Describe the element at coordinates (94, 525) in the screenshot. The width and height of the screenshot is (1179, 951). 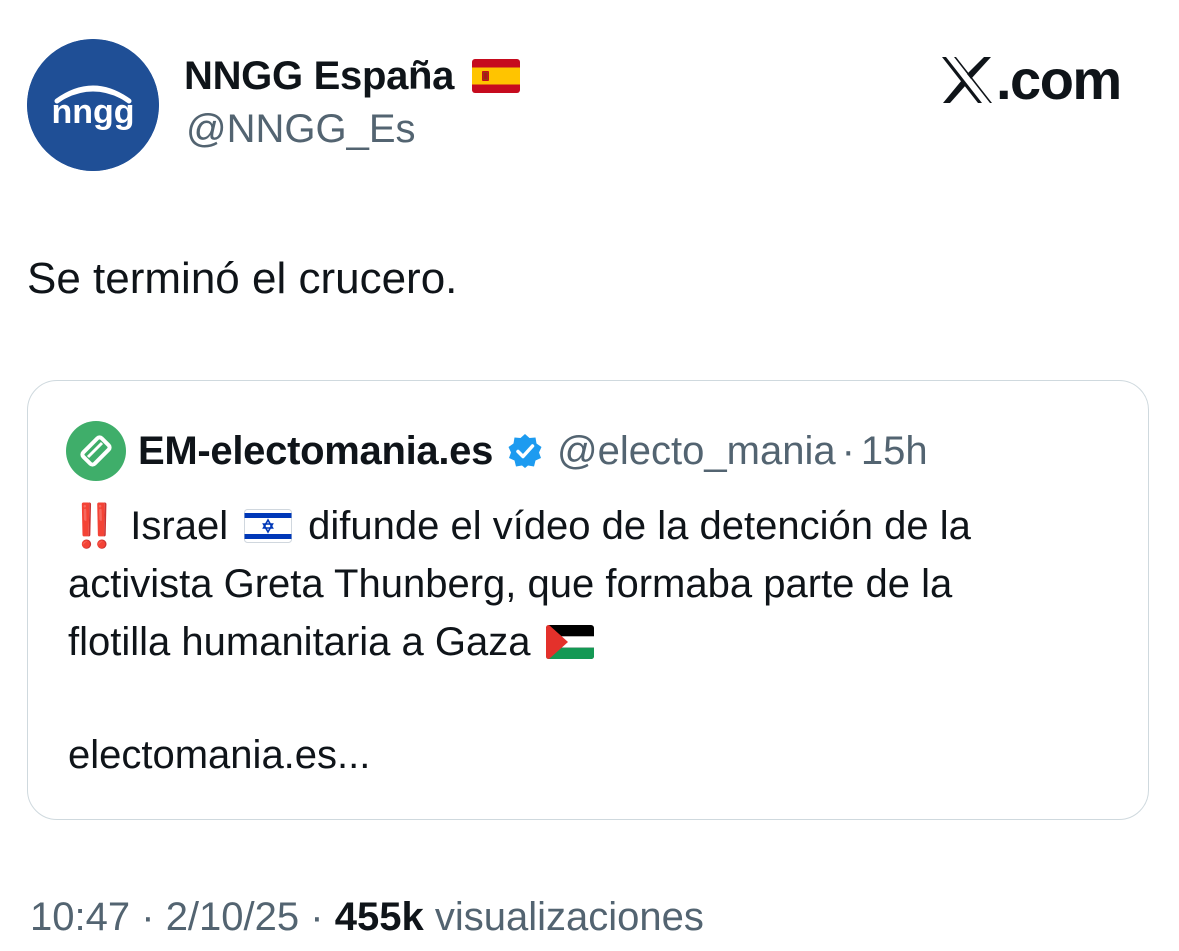
I see `double-exclamation-icon: ‼️` at that location.